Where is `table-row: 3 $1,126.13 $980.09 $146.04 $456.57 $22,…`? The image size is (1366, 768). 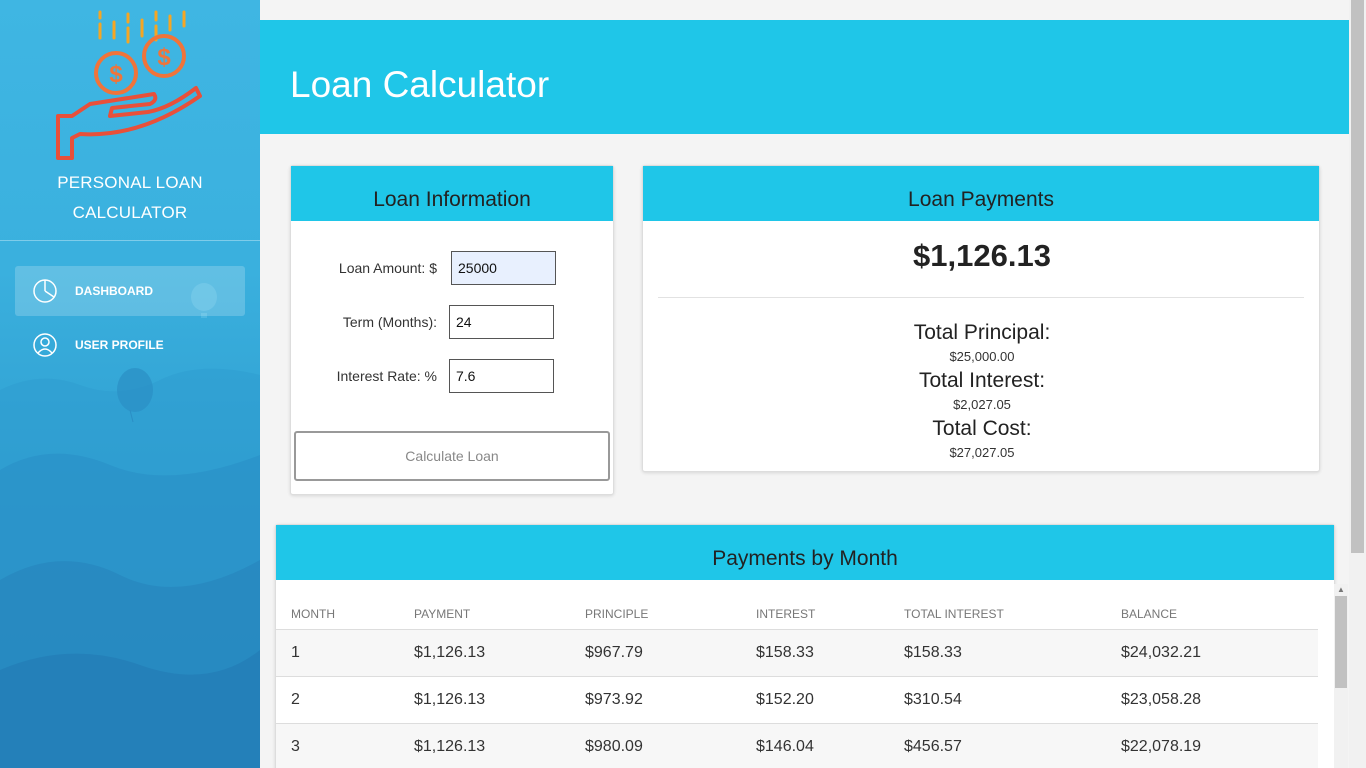
table-row: 3 $1,126.13 $980.09 $146.04 $456.57 $22,… is located at coordinates (797, 745).